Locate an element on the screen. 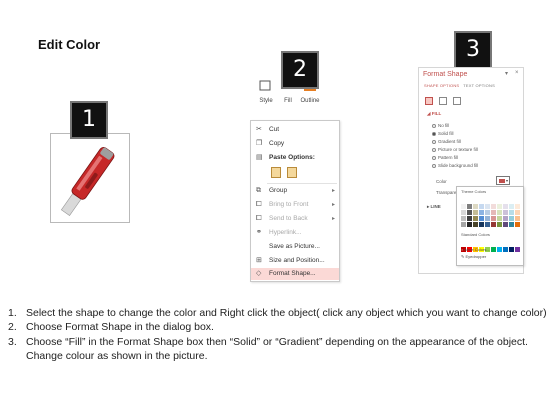 This screenshot has height=420, width=560. copy-icon: ❐ is located at coordinates (259, 143).